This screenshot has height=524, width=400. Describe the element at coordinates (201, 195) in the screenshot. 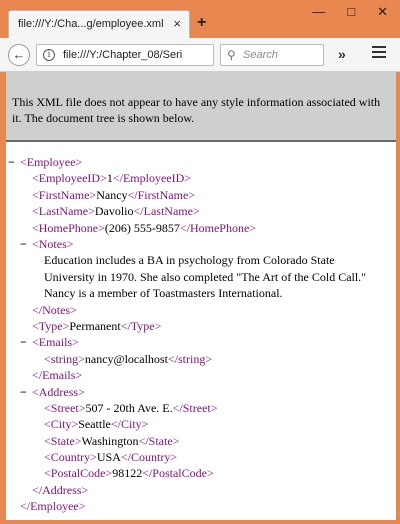

I see `xml-line-firstname: <FirstName>Nancy</FirstName>` at that location.